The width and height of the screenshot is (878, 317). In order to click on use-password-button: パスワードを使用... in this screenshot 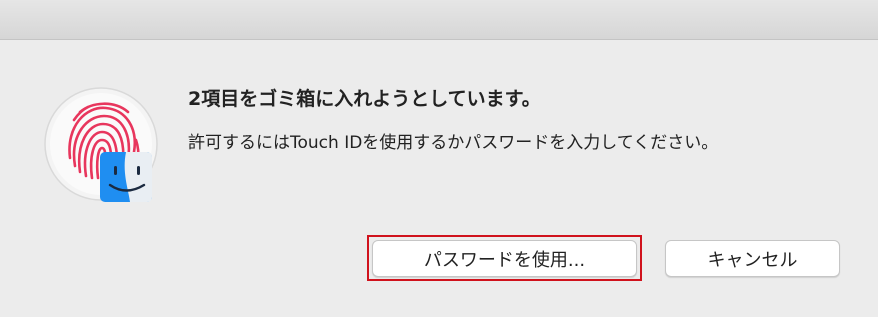, I will do `click(504, 258)`.